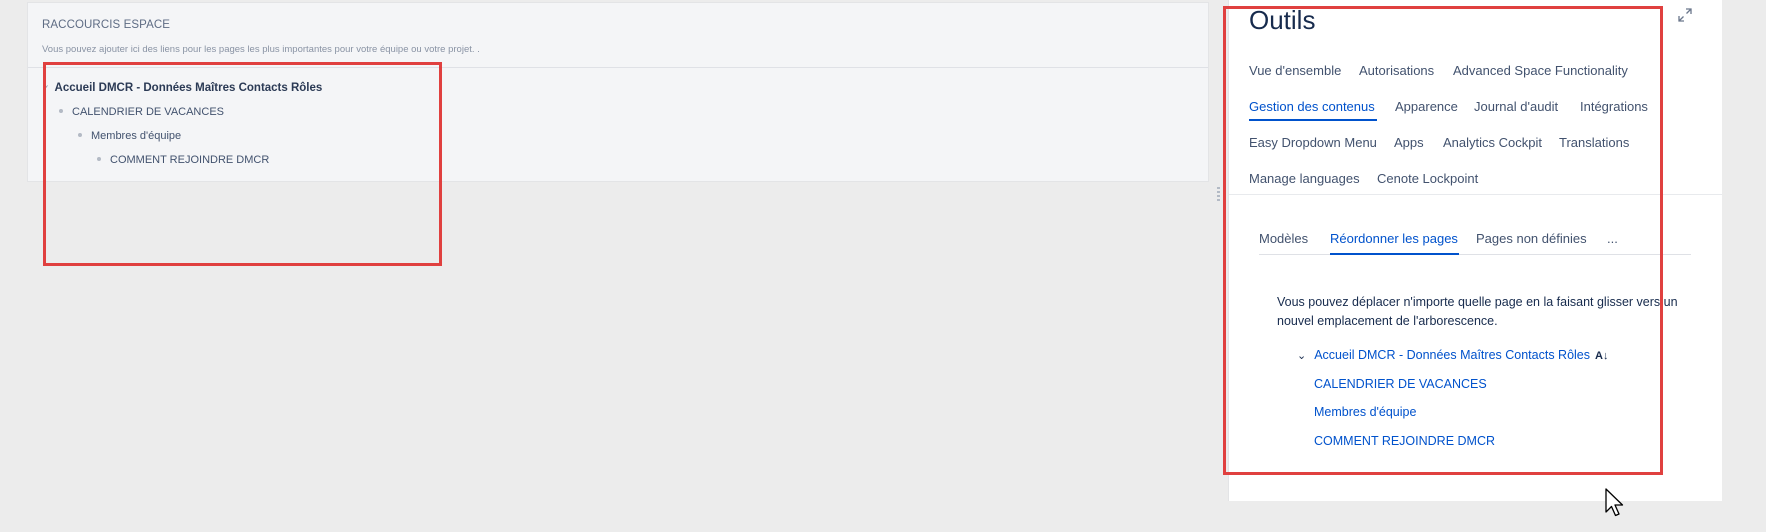  Describe the element at coordinates (1685, 15) in the screenshot. I see `expand-icon` at that location.